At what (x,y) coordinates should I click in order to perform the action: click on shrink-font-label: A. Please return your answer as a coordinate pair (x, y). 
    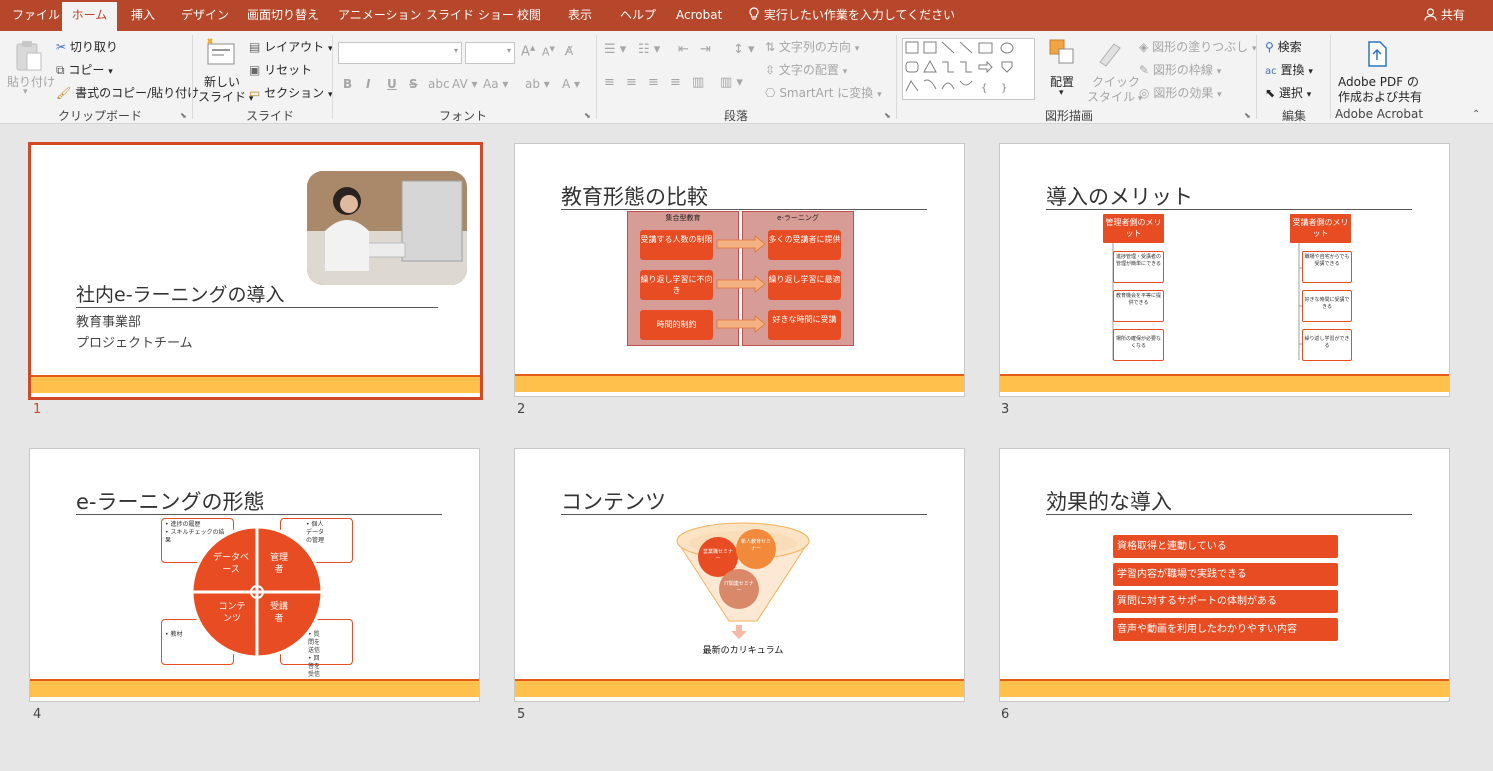
    Looking at the image, I should click on (546, 52).